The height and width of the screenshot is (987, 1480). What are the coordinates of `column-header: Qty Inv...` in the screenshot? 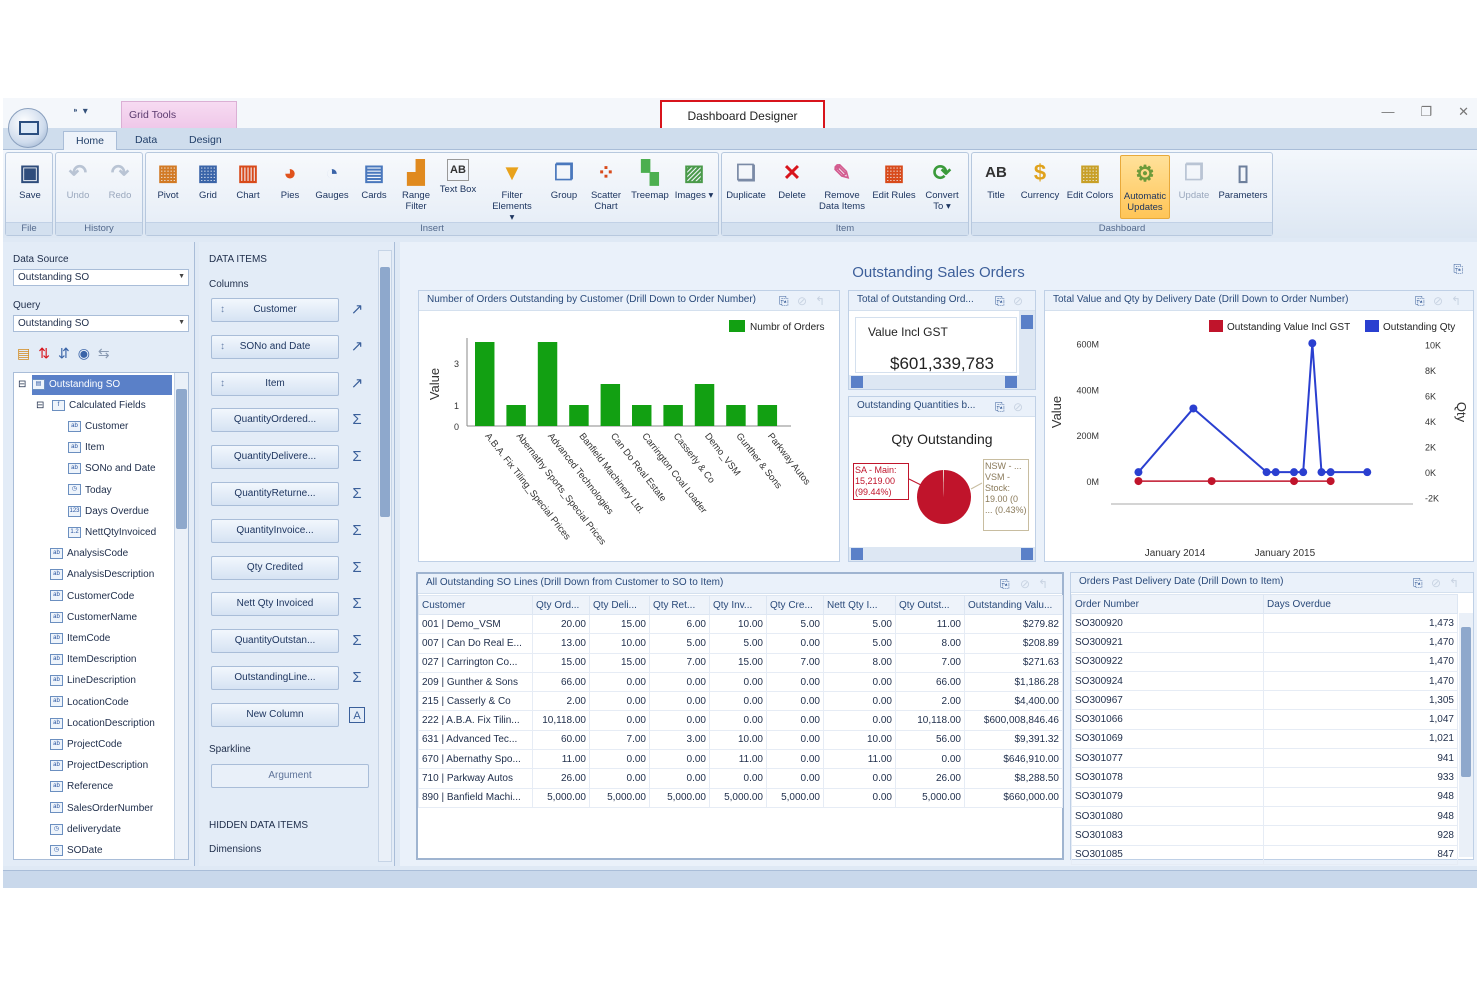 It's located at (738, 605).